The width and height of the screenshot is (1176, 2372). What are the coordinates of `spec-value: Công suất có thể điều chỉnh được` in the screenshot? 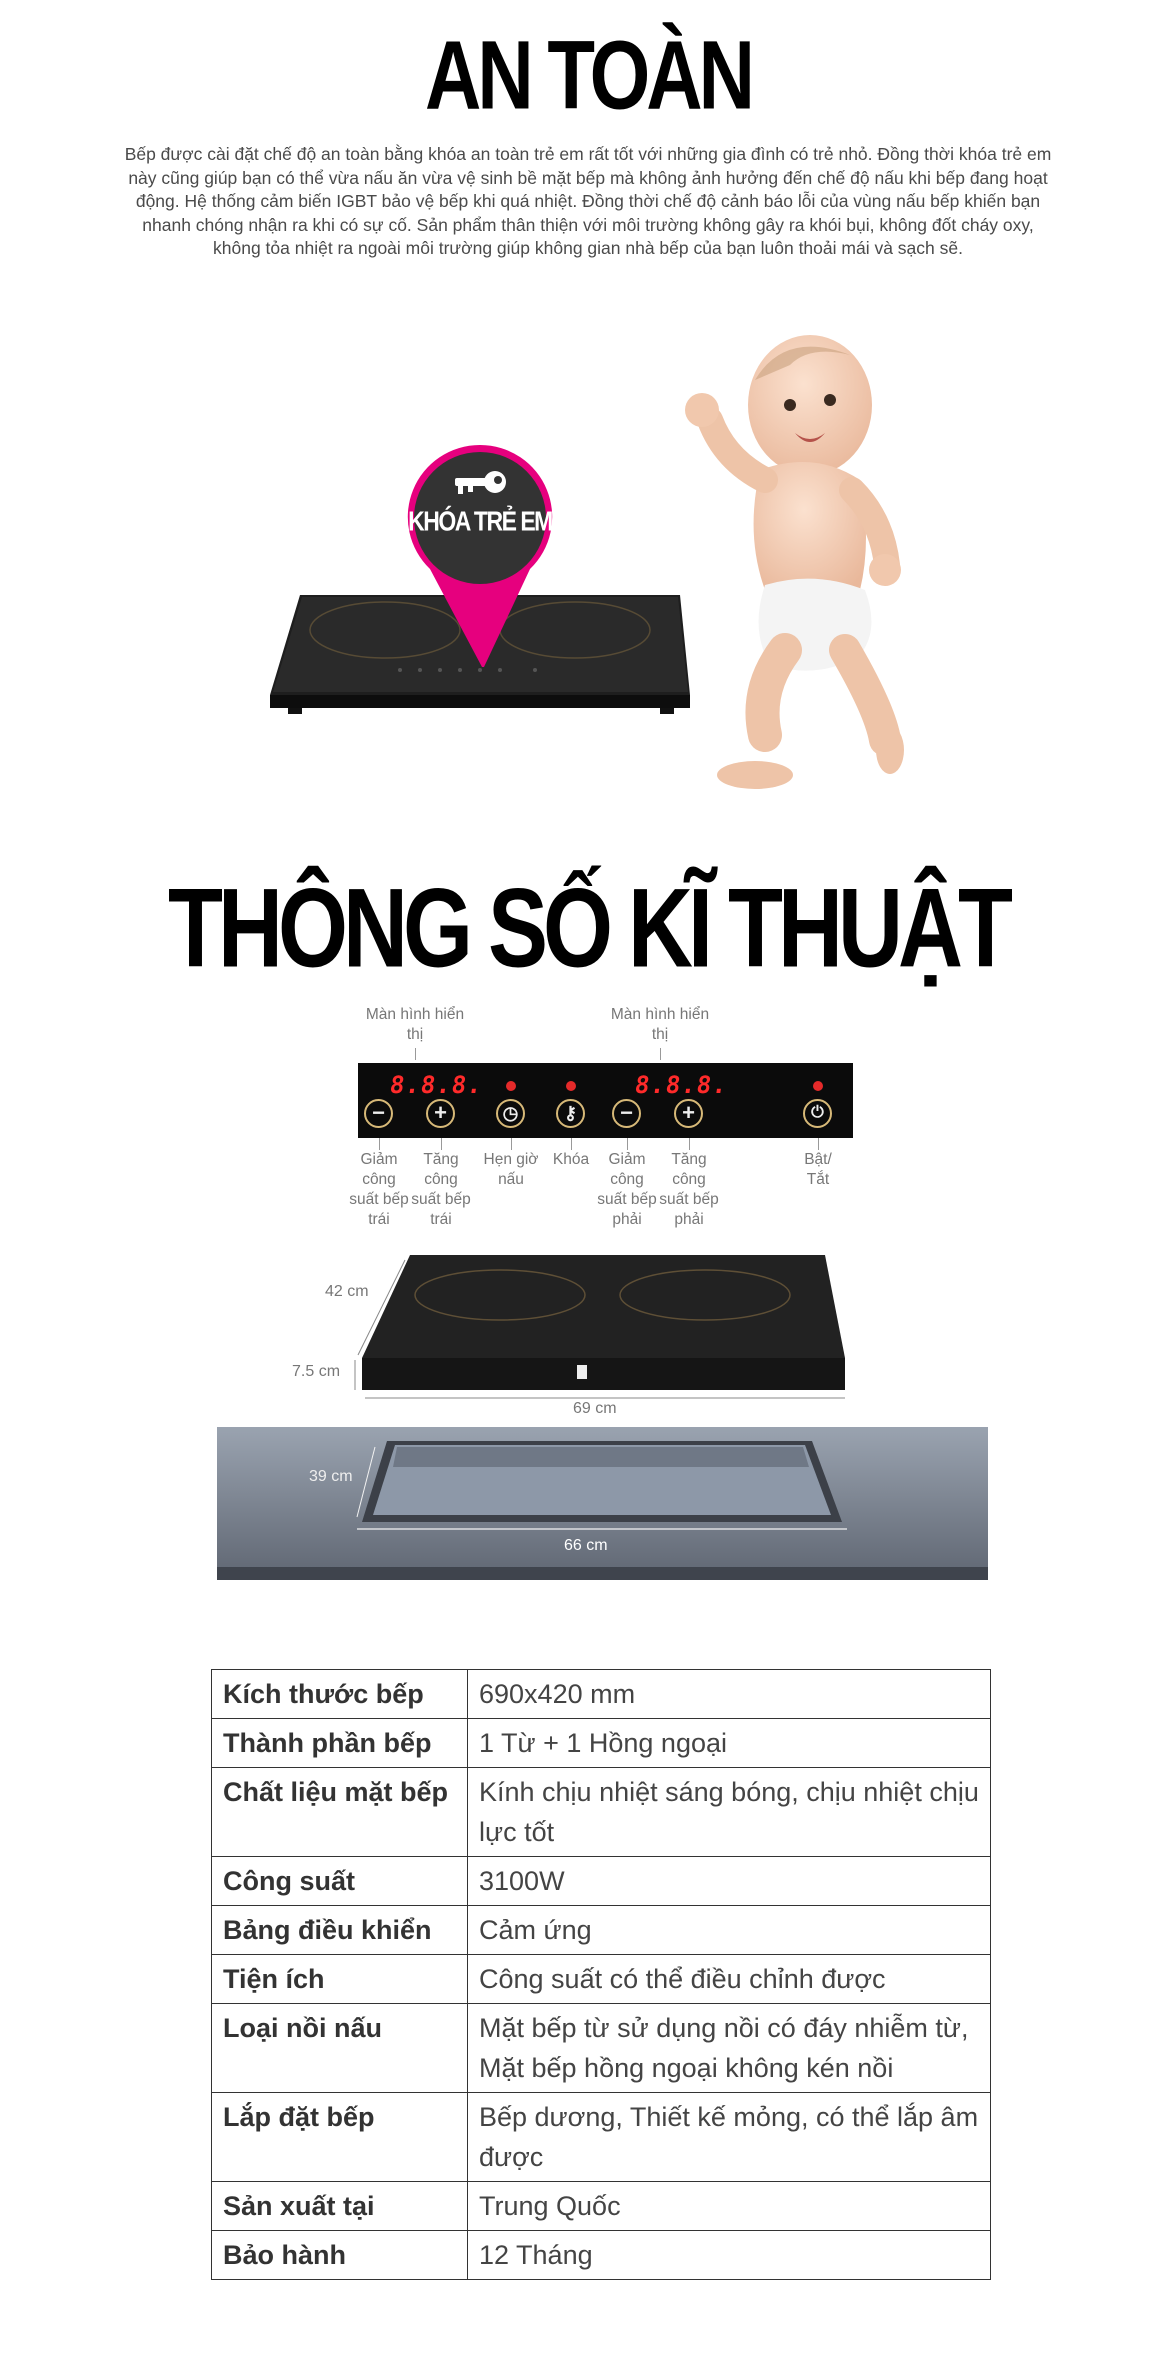 It's located at (729, 1979).